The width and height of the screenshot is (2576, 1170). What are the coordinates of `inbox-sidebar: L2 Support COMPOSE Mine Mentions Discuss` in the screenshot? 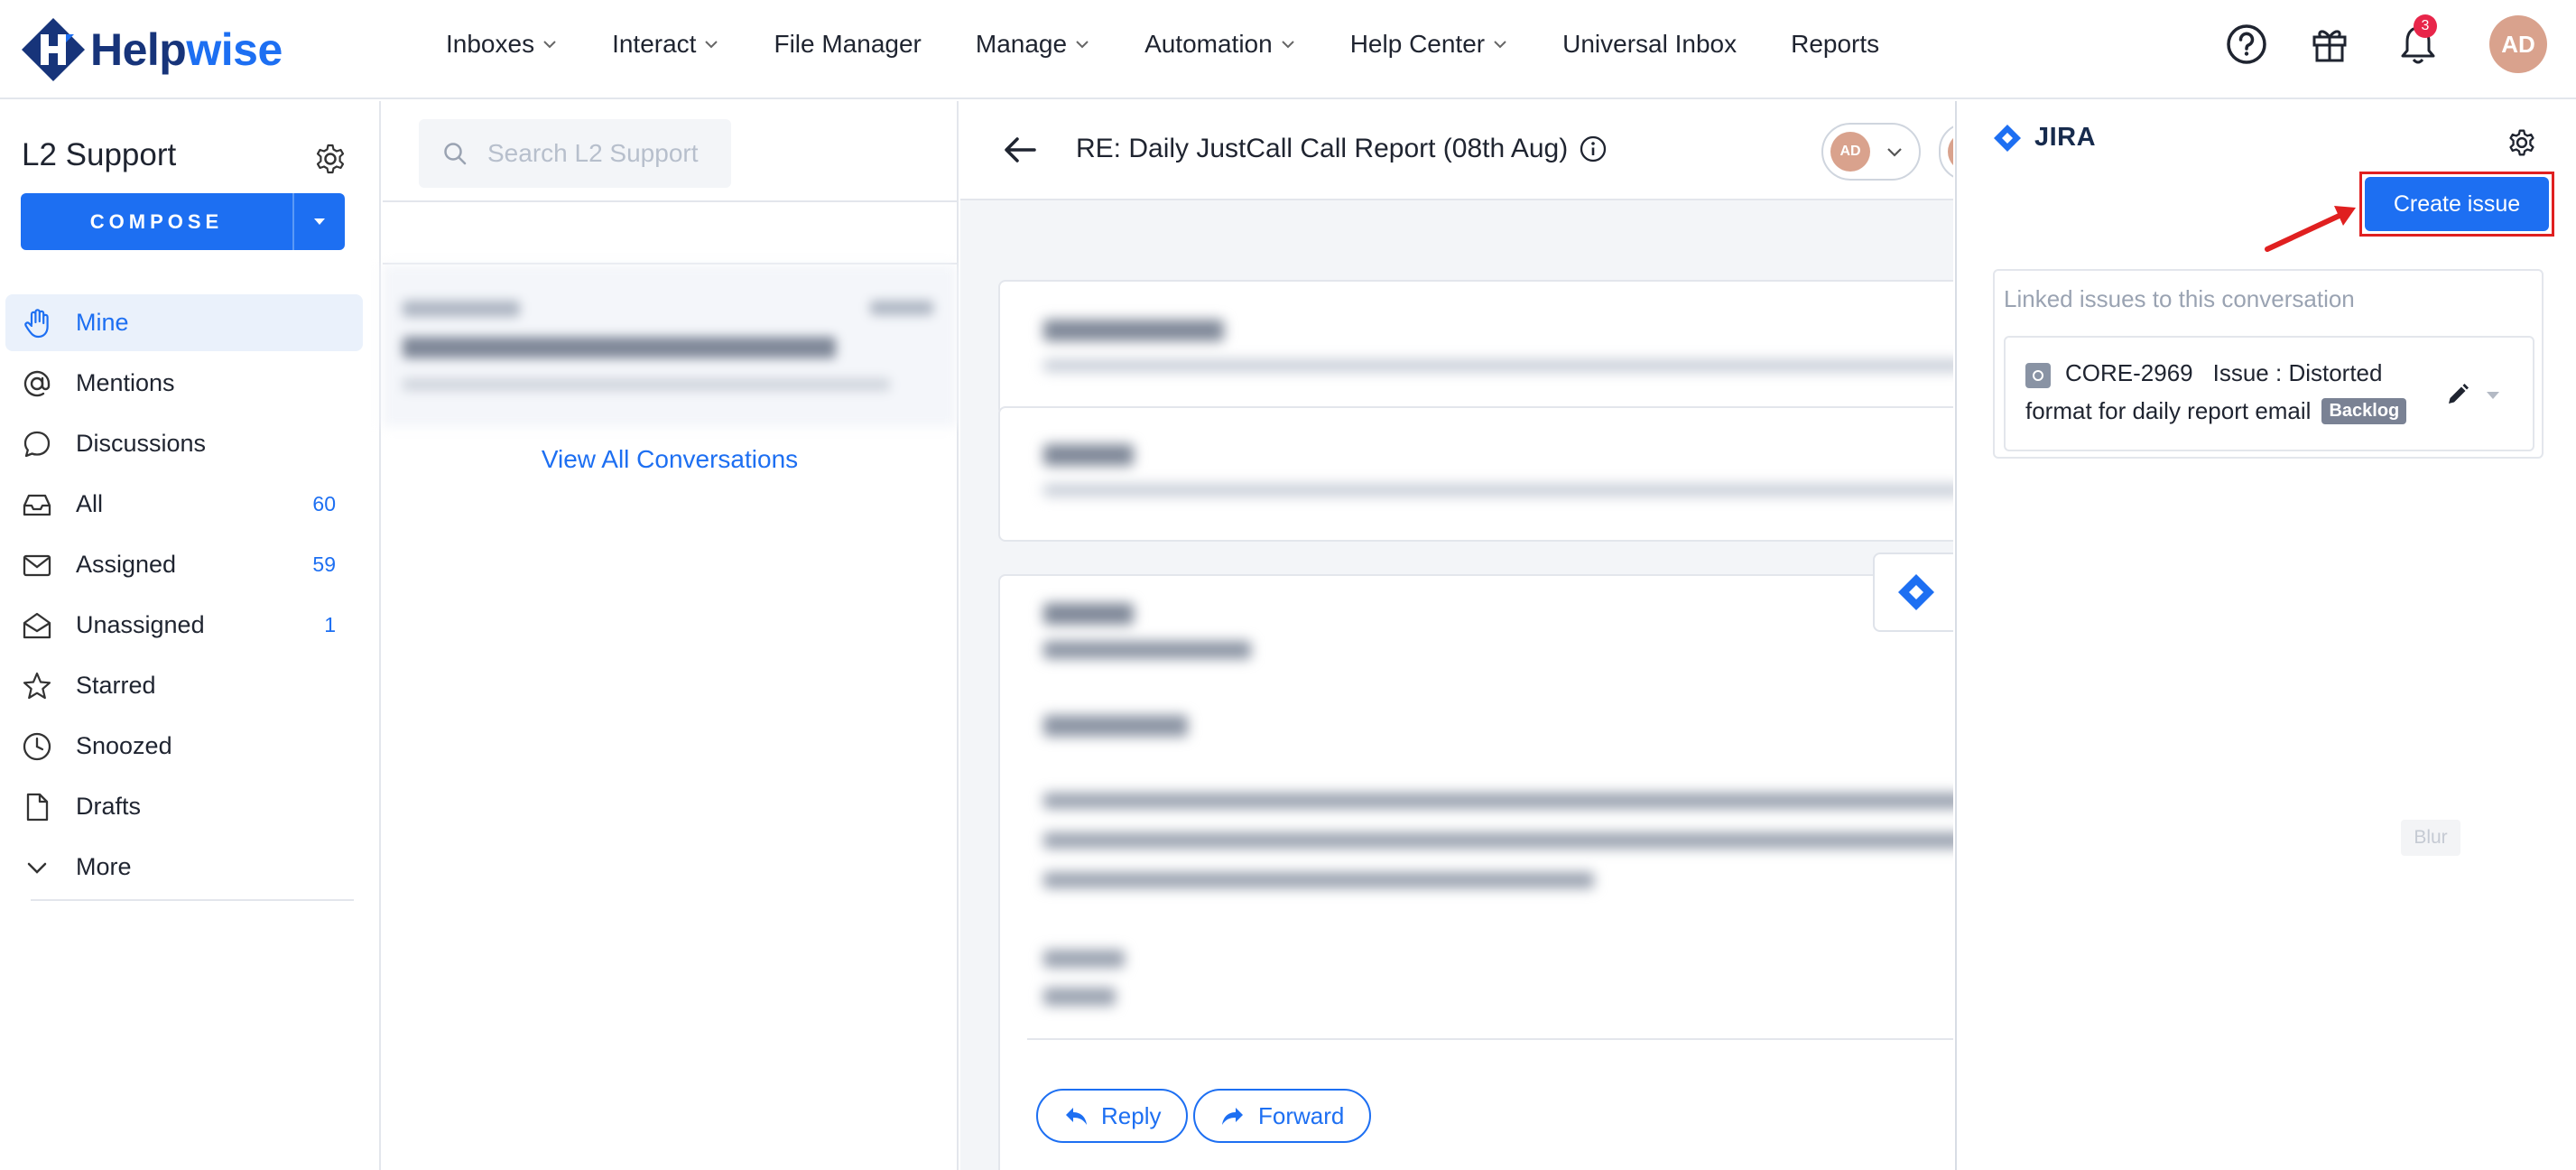 It's located at (190, 635).